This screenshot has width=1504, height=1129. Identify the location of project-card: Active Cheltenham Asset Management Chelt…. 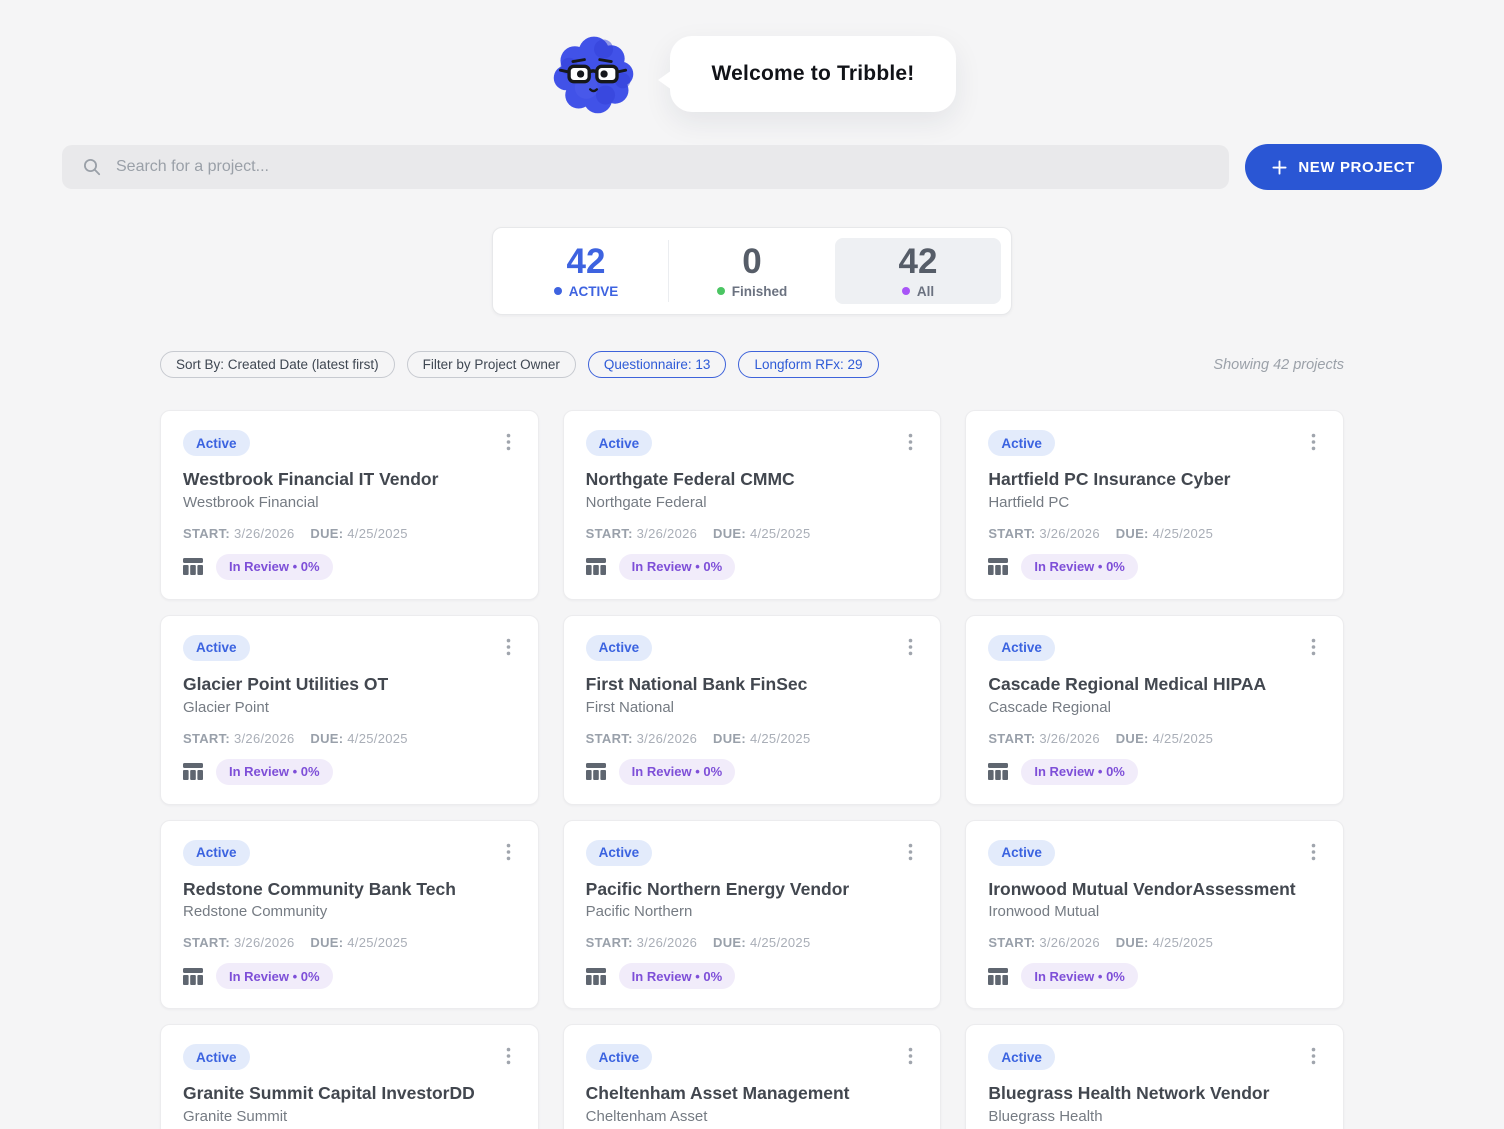
(752, 1076).